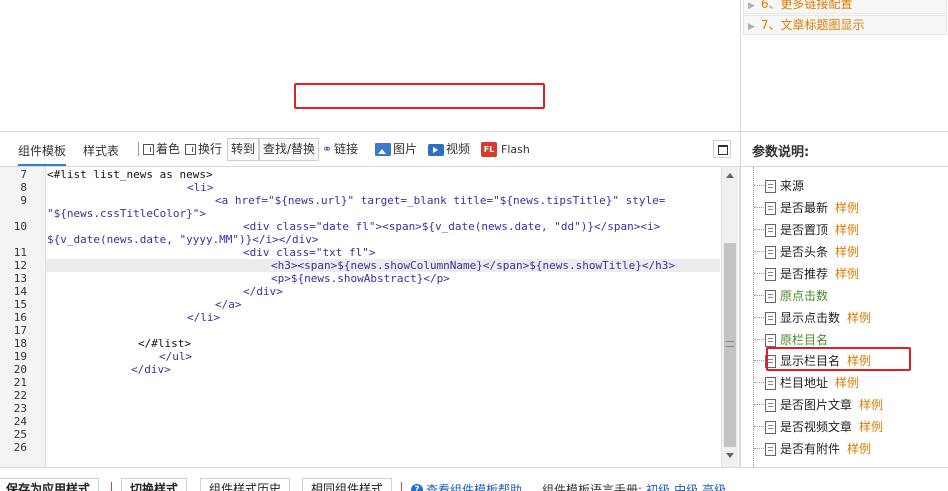 The height and width of the screenshot is (491, 948). What do you see at coordinates (168, 149) in the screenshot?
I see `color-toggle-label: 着色` at bounding box center [168, 149].